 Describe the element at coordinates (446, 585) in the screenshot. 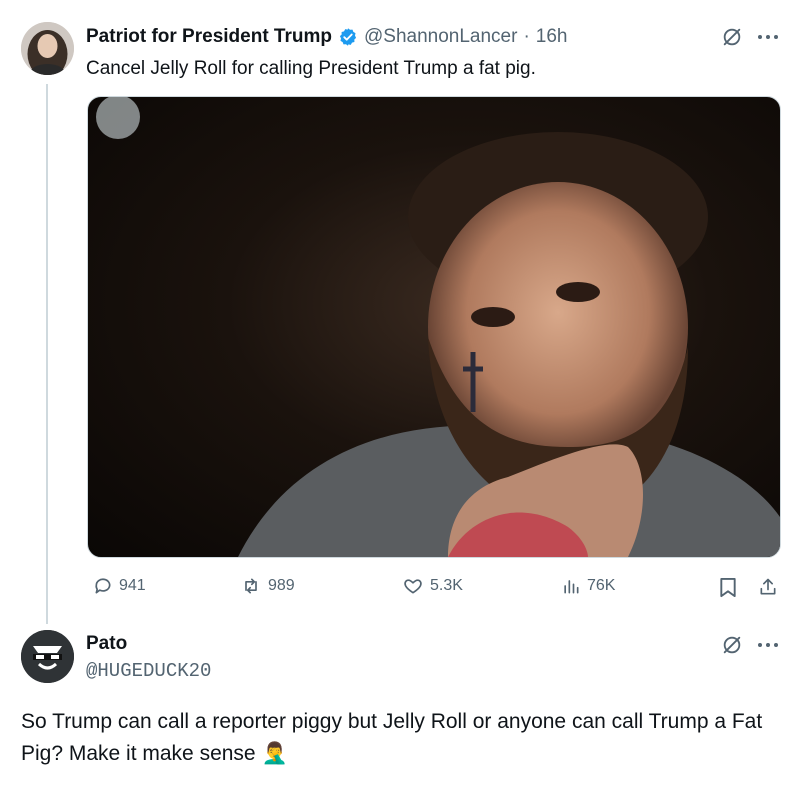

I see `like-count: 5.3K` at that location.